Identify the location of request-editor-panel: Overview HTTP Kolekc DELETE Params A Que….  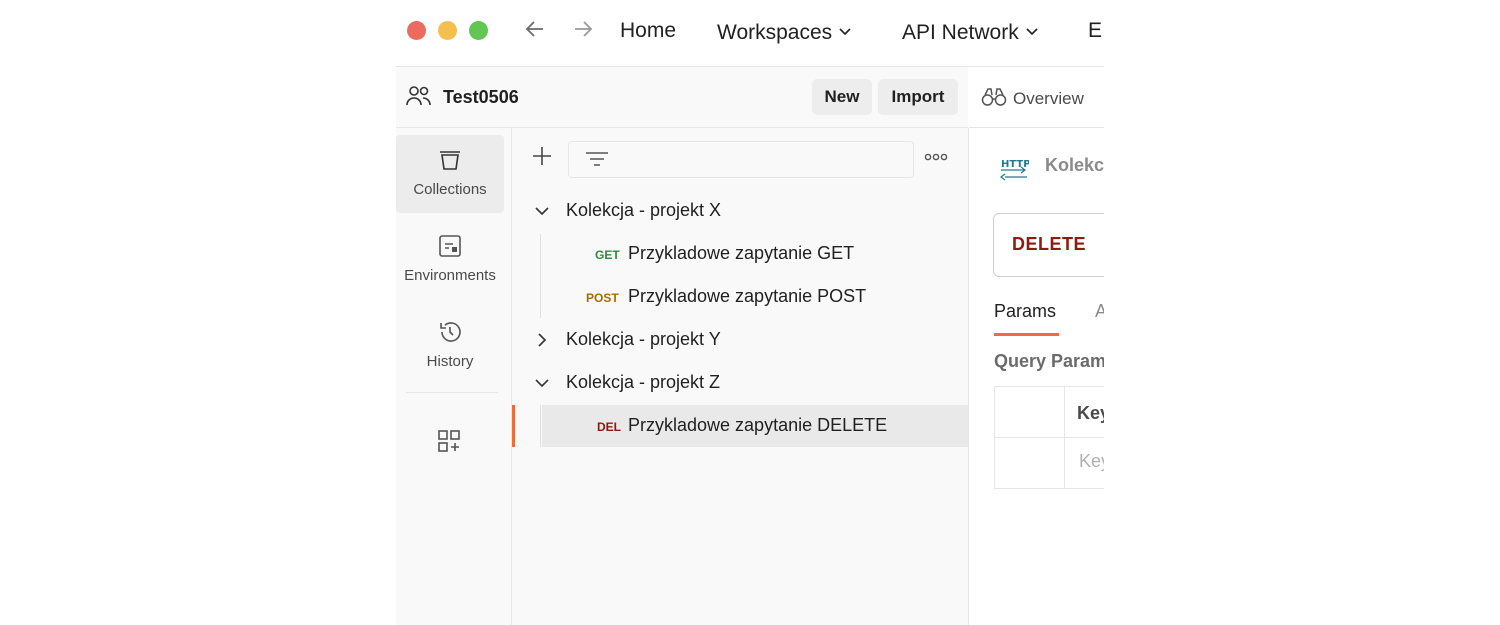
(1036, 346).